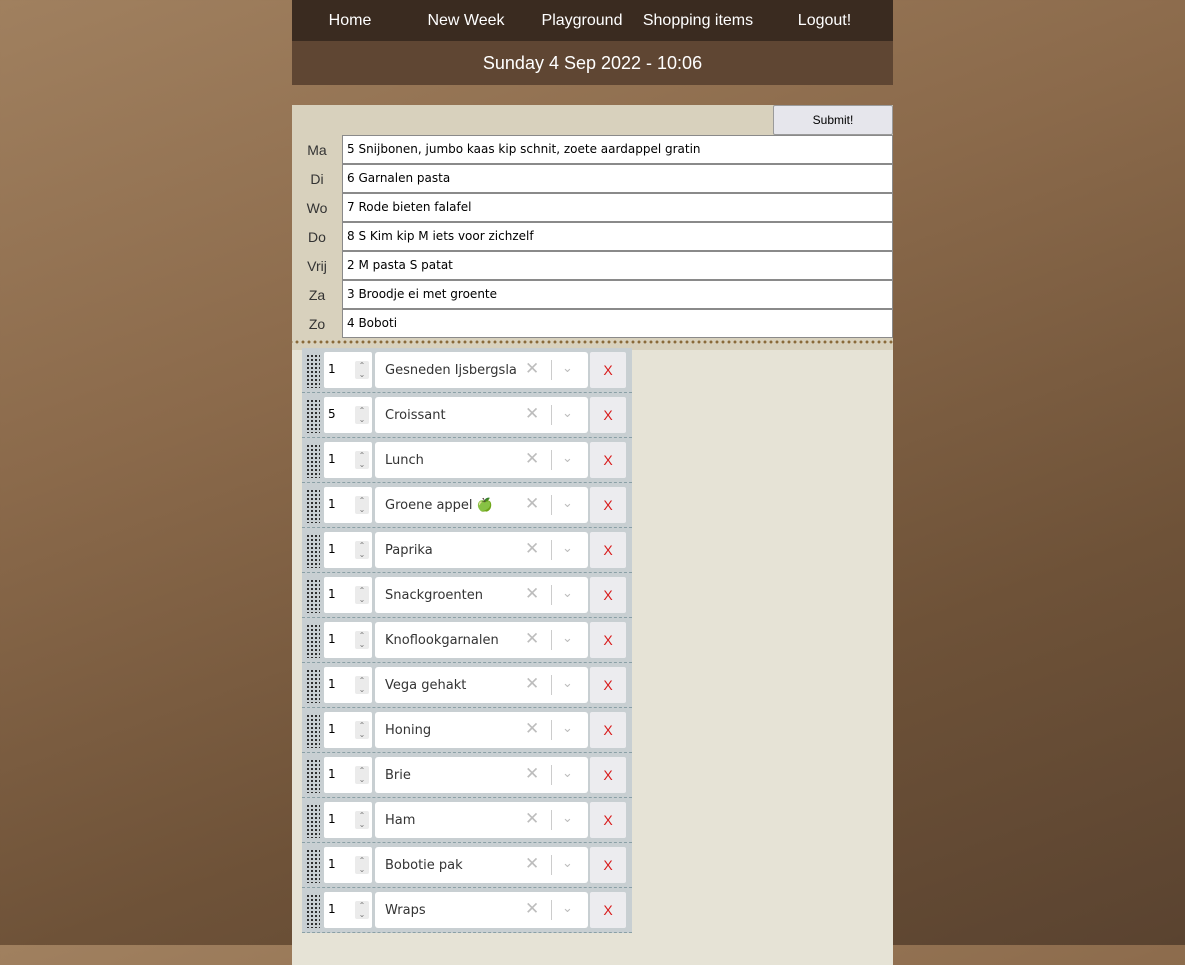 This screenshot has height=965, width=1185. What do you see at coordinates (833, 120) in the screenshot?
I see `submit-button: Submit!` at bounding box center [833, 120].